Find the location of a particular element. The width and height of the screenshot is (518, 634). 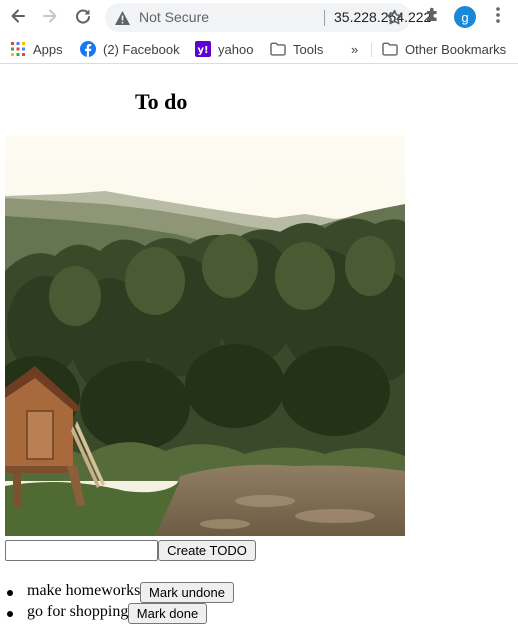

profile-avatar: g is located at coordinates (465, 17).